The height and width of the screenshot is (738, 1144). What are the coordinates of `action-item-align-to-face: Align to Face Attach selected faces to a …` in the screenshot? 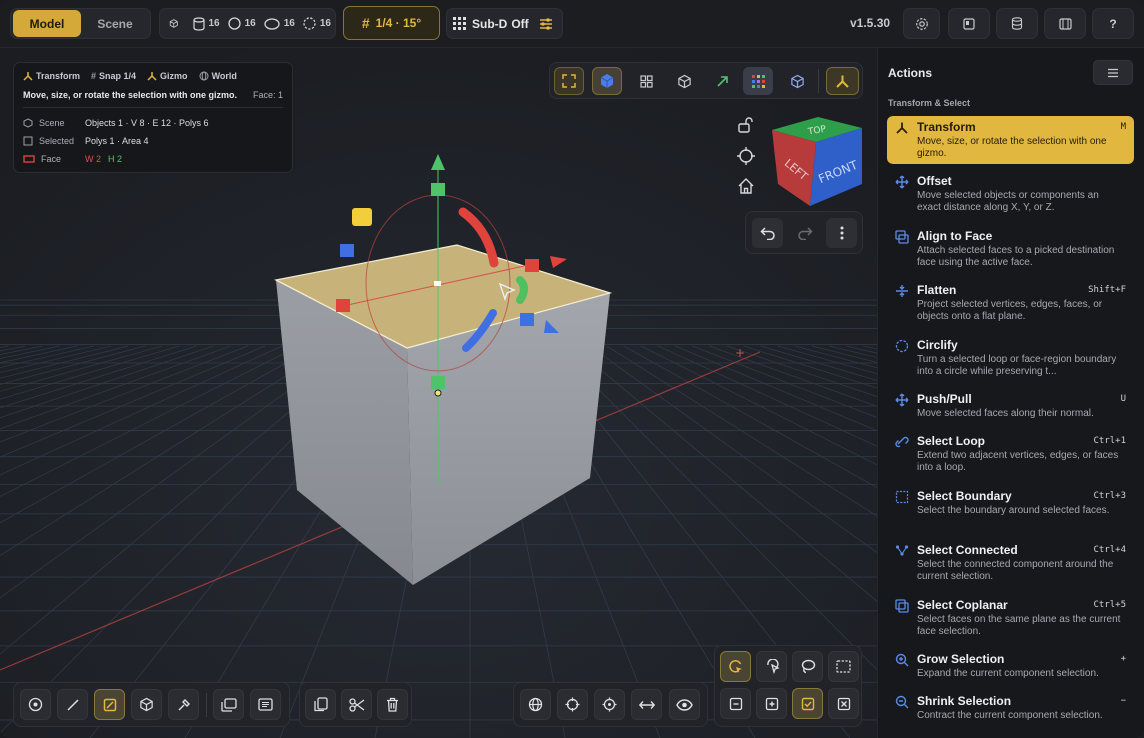 It's located at (1010, 249).